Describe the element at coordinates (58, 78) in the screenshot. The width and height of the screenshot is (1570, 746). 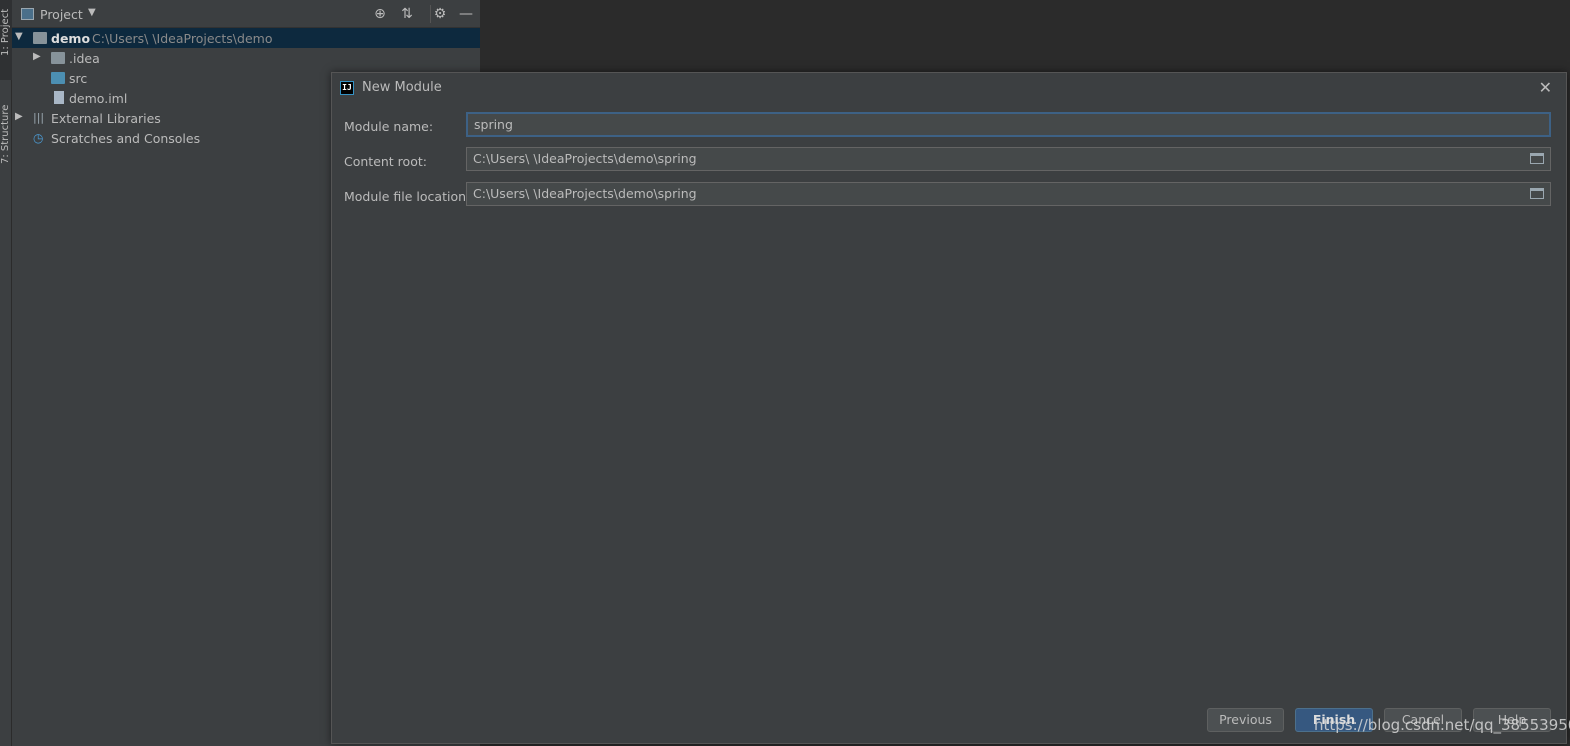
I see `source-folder-icon` at that location.